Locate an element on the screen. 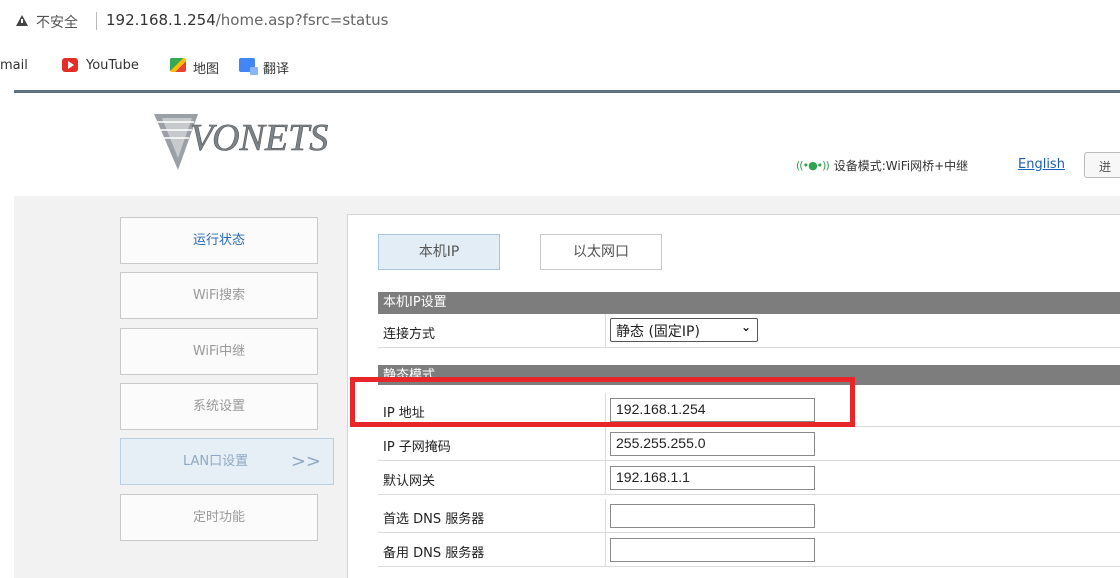  nav-system-settings: 系统设置 is located at coordinates (219, 406).